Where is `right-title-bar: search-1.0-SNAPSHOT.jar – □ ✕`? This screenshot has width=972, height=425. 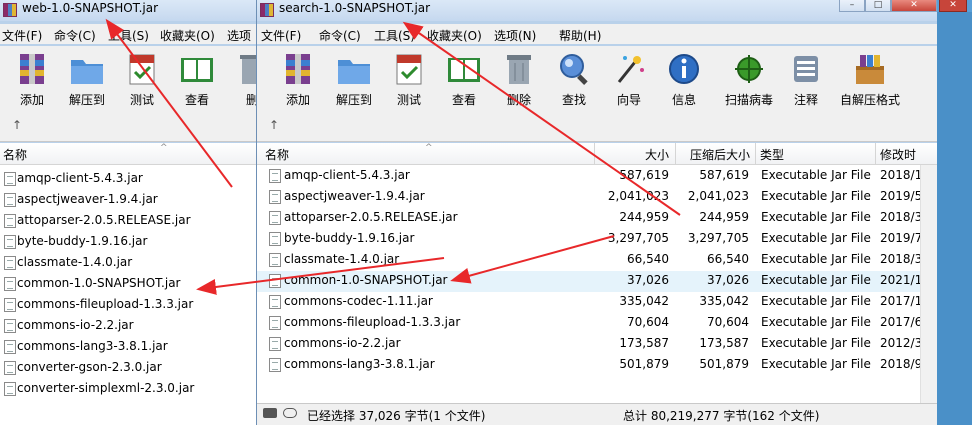
right-title-bar: search-1.0-SNAPSHOT.jar – □ ✕ is located at coordinates (597, 10).